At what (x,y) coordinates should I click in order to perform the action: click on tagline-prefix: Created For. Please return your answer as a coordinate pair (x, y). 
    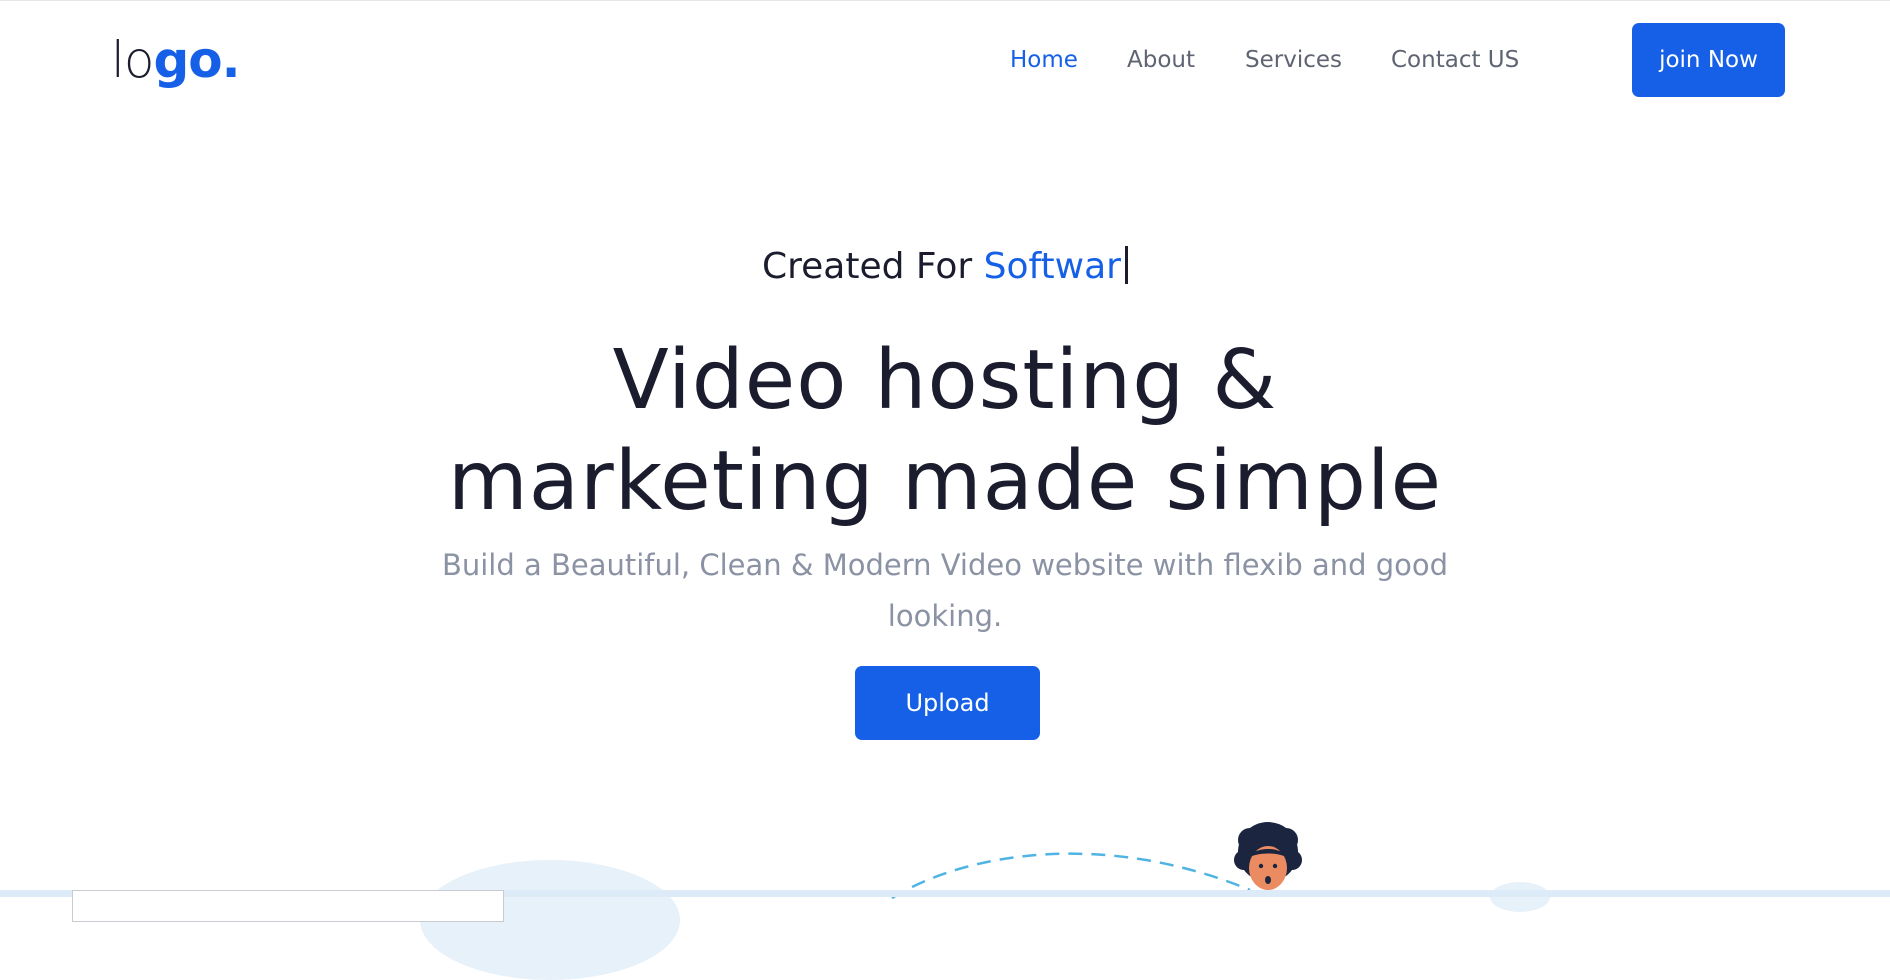
    Looking at the image, I should click on (867, 266).